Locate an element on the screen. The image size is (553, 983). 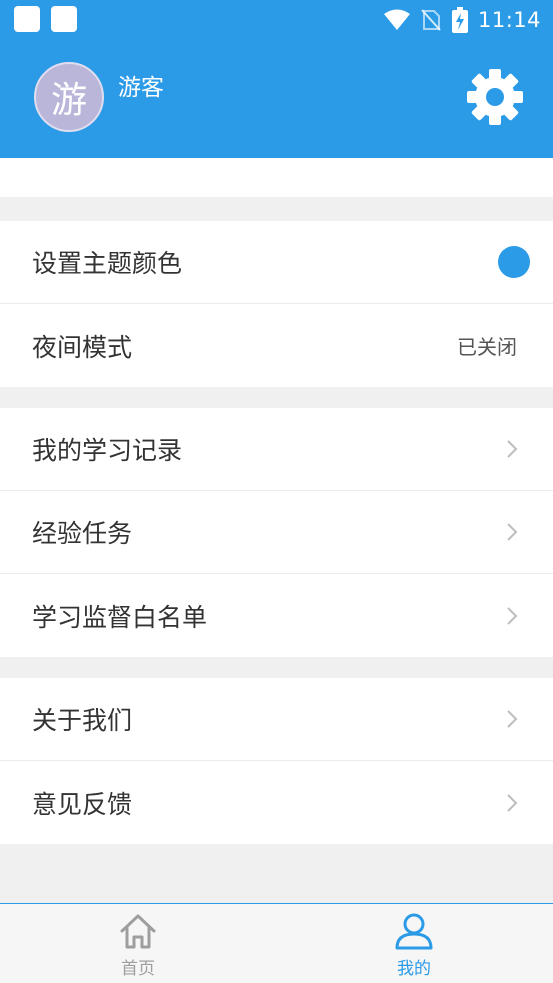
nav-mine-label: 我的 is located at coordinates (414, 969).